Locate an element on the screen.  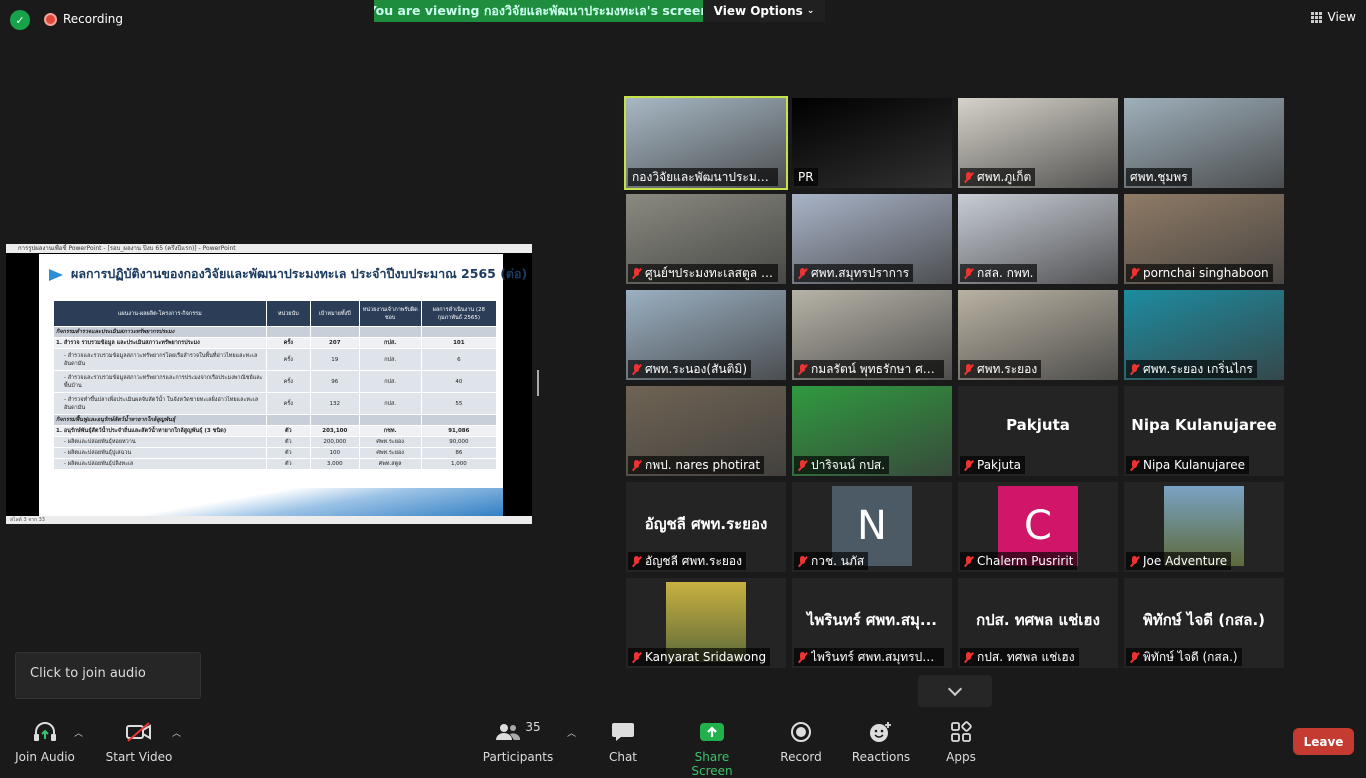
view-button: View is located at coordinates (1333, 17).